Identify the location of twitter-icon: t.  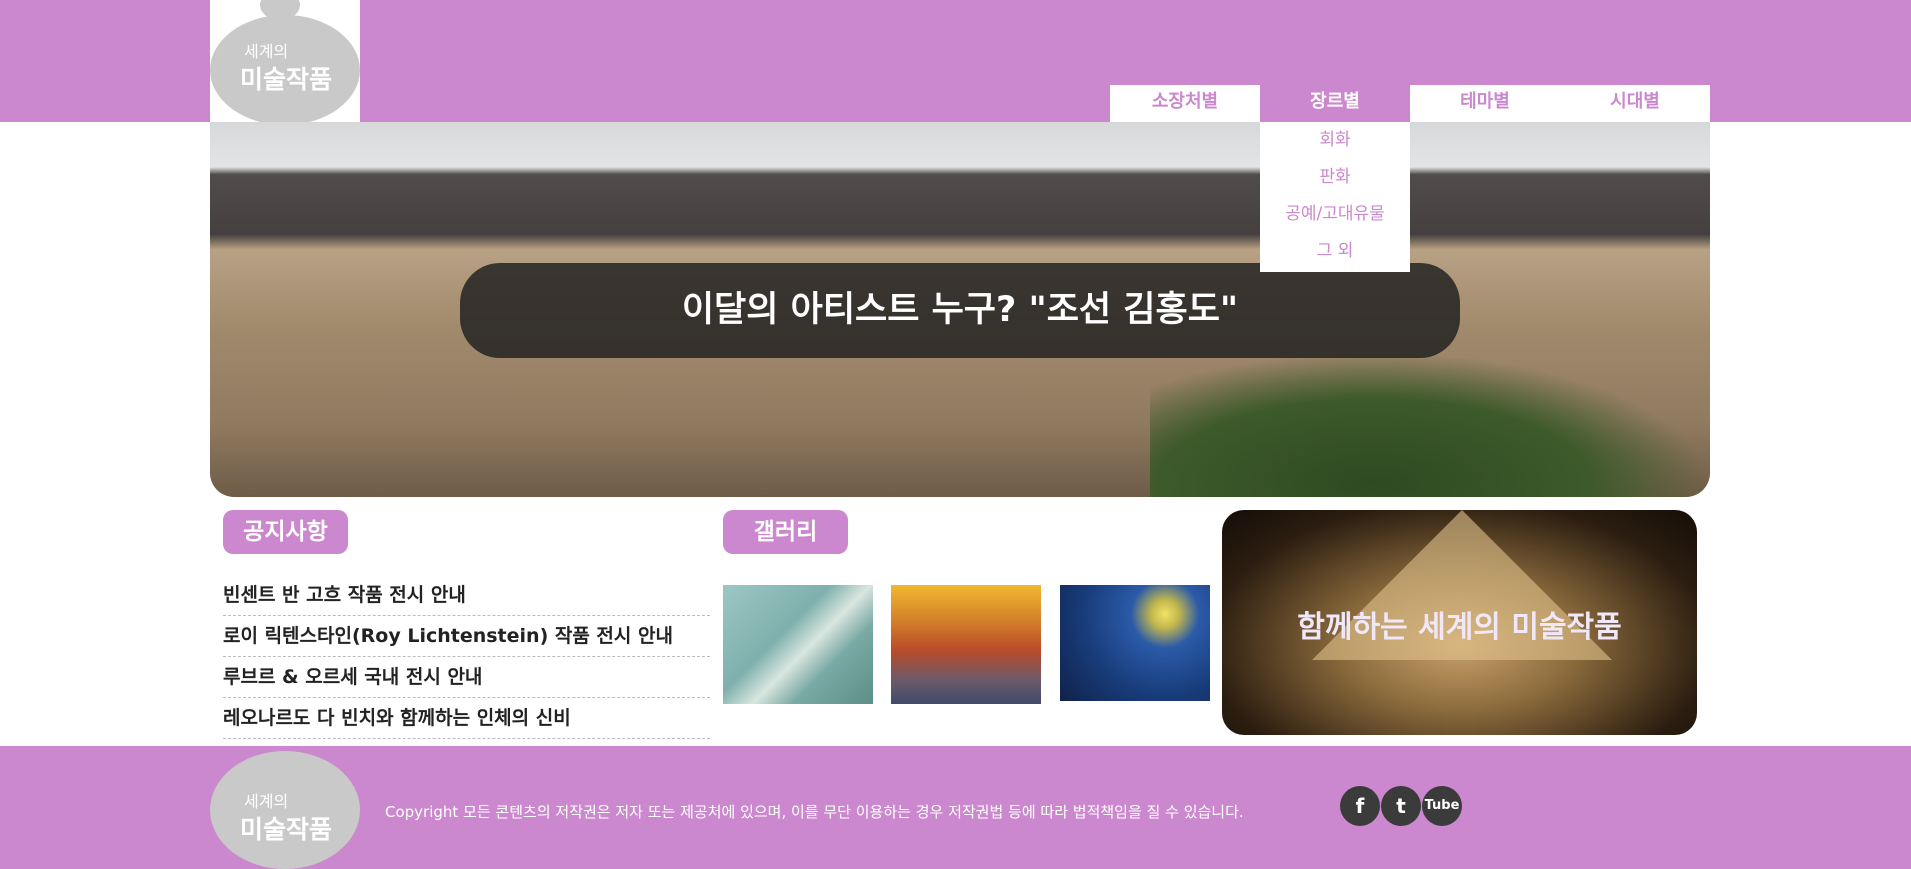
(1401, 806).